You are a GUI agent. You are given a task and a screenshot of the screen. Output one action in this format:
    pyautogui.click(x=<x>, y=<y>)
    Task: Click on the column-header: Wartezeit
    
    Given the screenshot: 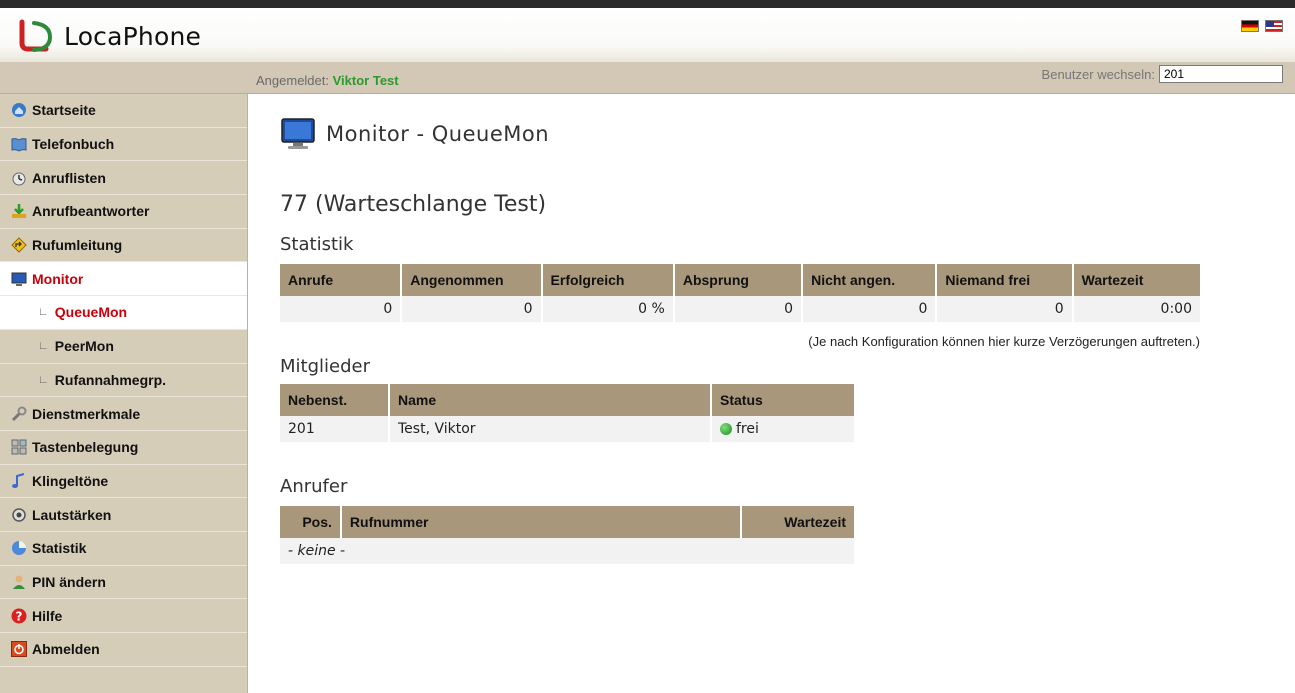 What is the action you would take?
    pyautogui.click(x=1136, y=280)
    